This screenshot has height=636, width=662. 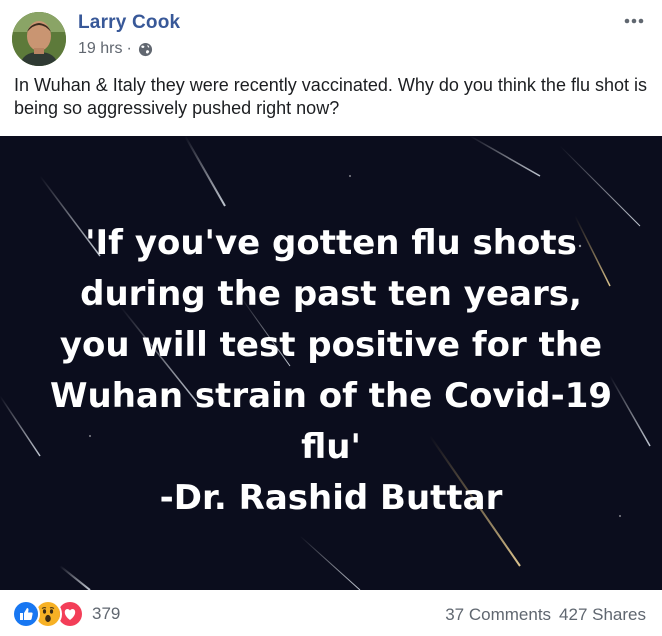 I want to click on reactions-summary: 379, so click(x=66, y=614).